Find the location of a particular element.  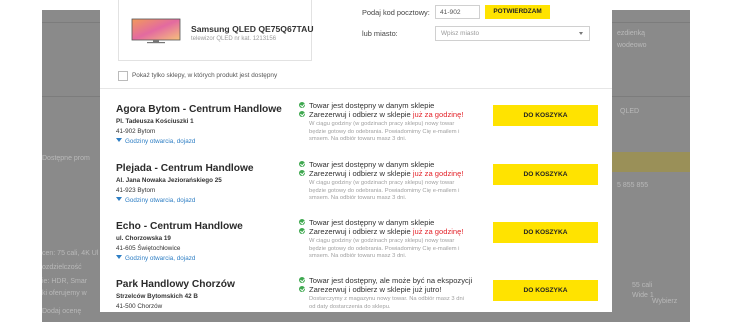

only-available-checkbox is located at coordinates (123, 76).